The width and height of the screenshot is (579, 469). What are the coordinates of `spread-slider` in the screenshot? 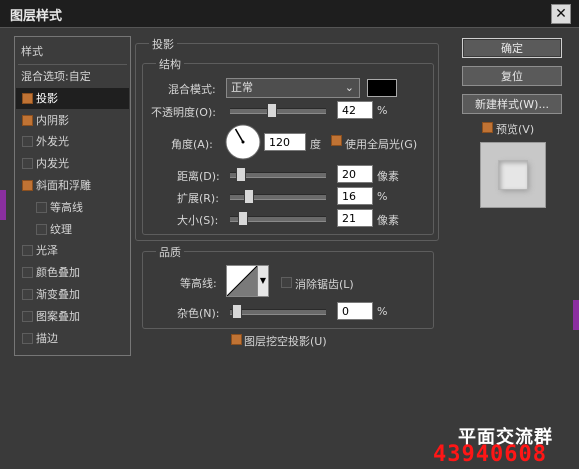 It's located at (278, 196).